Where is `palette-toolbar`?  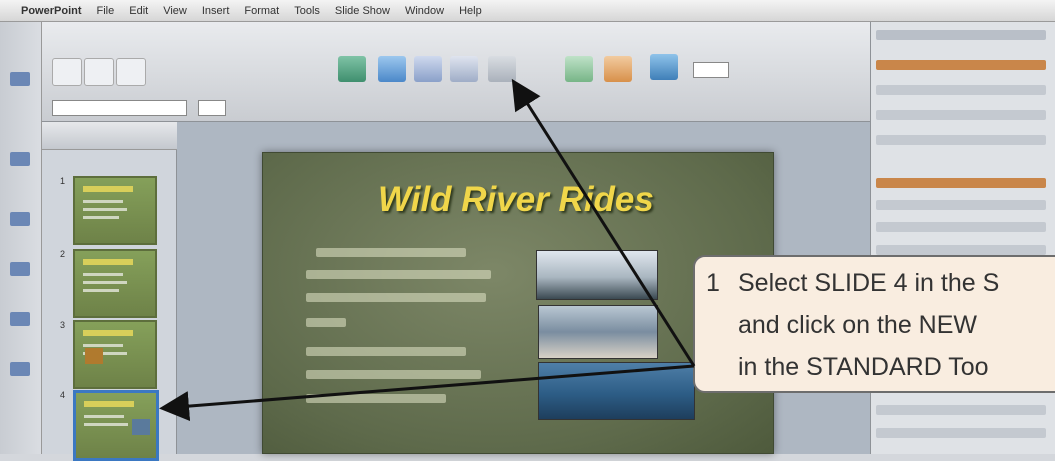
palette-toolbar is located at coordinates (961, 35).